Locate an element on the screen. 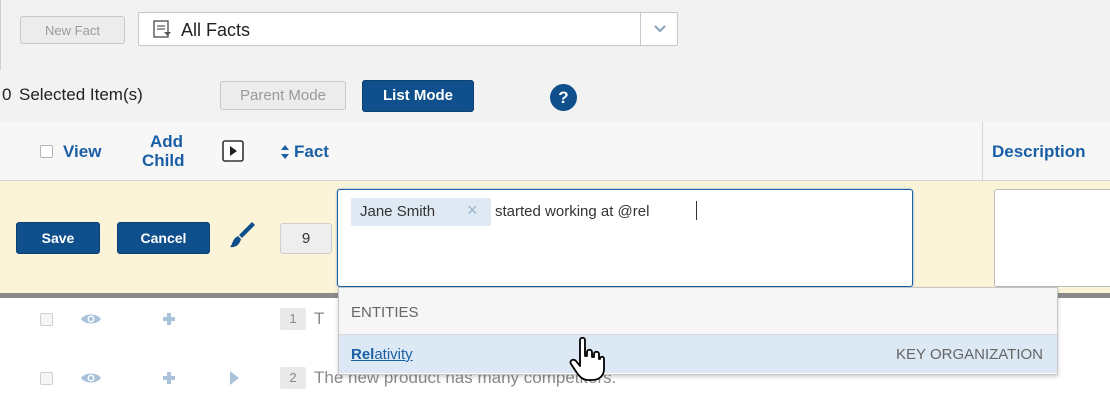  typed-text: started working at @rel is located at coordinates (572, 211).